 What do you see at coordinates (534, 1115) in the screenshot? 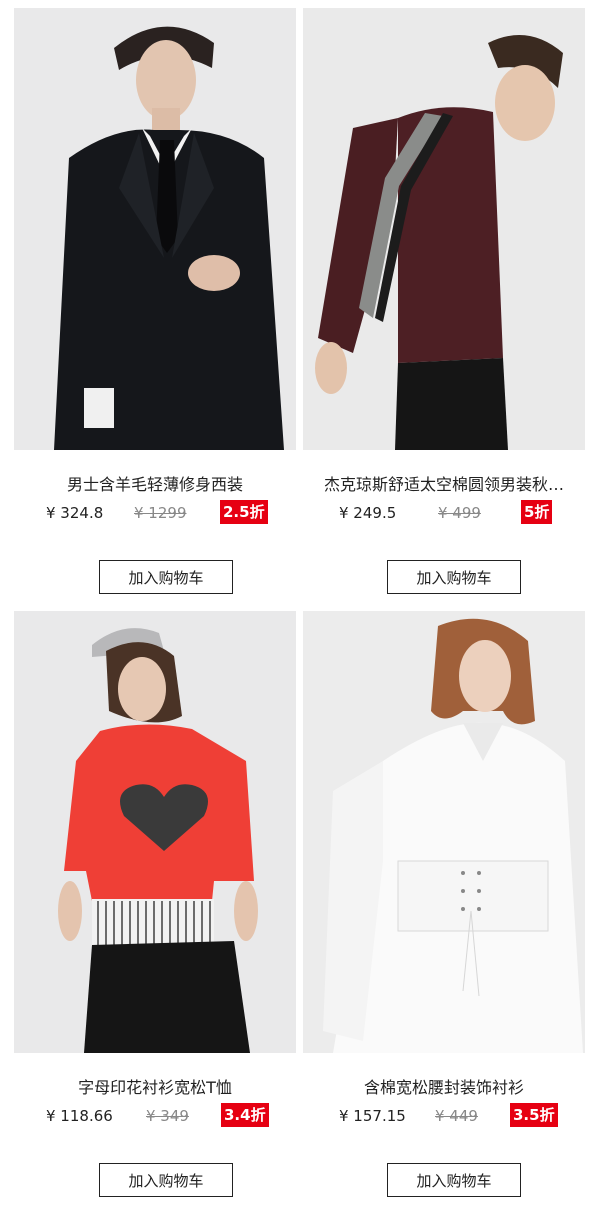
I see `discount-badge: 3.5折` at bounding box center [534, 1115].